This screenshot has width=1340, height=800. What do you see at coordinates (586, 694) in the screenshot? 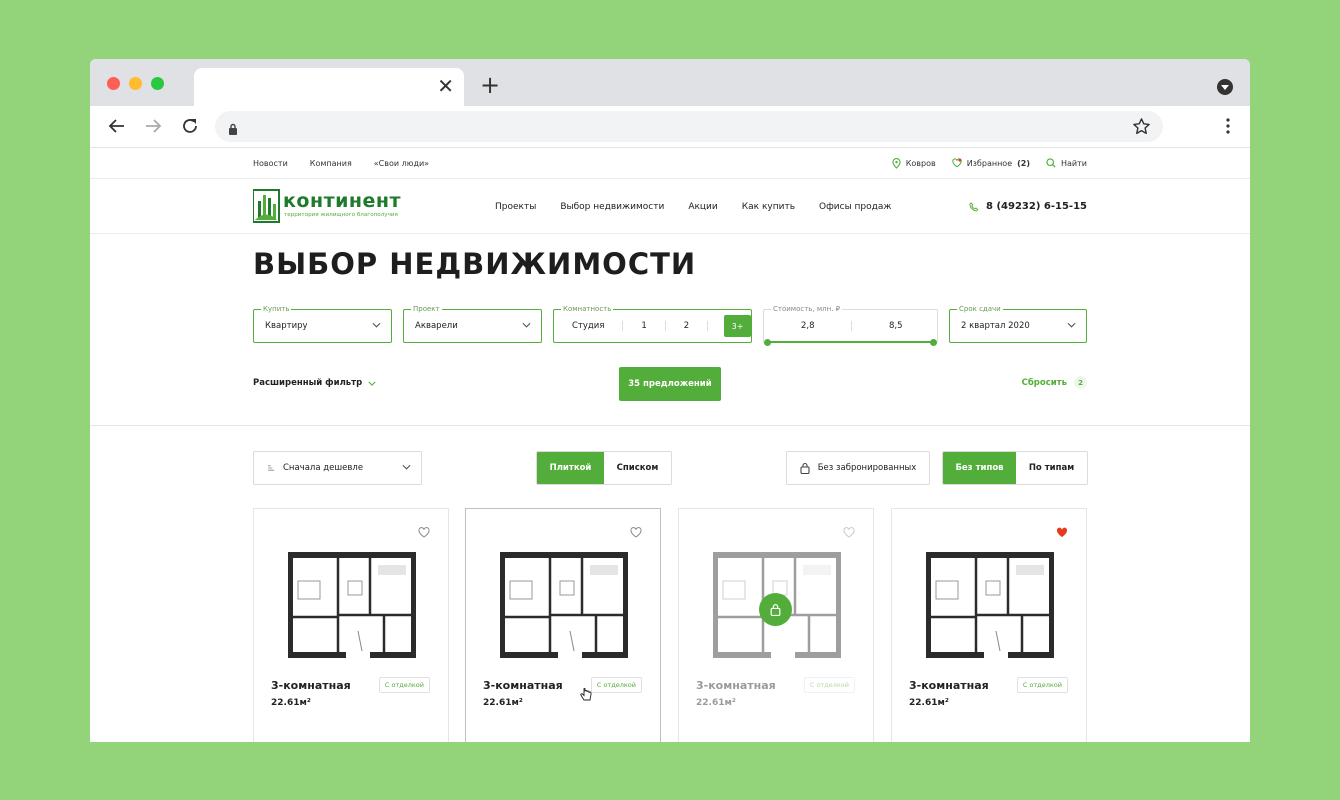
I see `hand-cursor-icon` at bounding box center [586, 694].